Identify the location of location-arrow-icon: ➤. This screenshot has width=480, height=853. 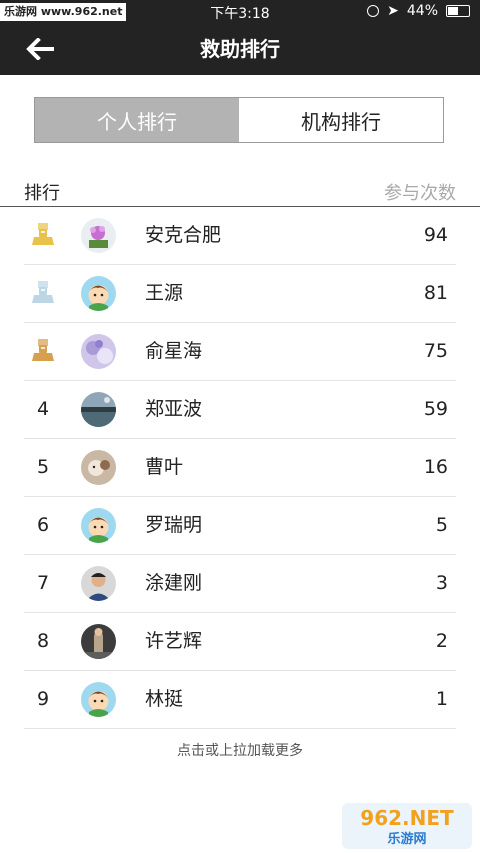
(393, 11).